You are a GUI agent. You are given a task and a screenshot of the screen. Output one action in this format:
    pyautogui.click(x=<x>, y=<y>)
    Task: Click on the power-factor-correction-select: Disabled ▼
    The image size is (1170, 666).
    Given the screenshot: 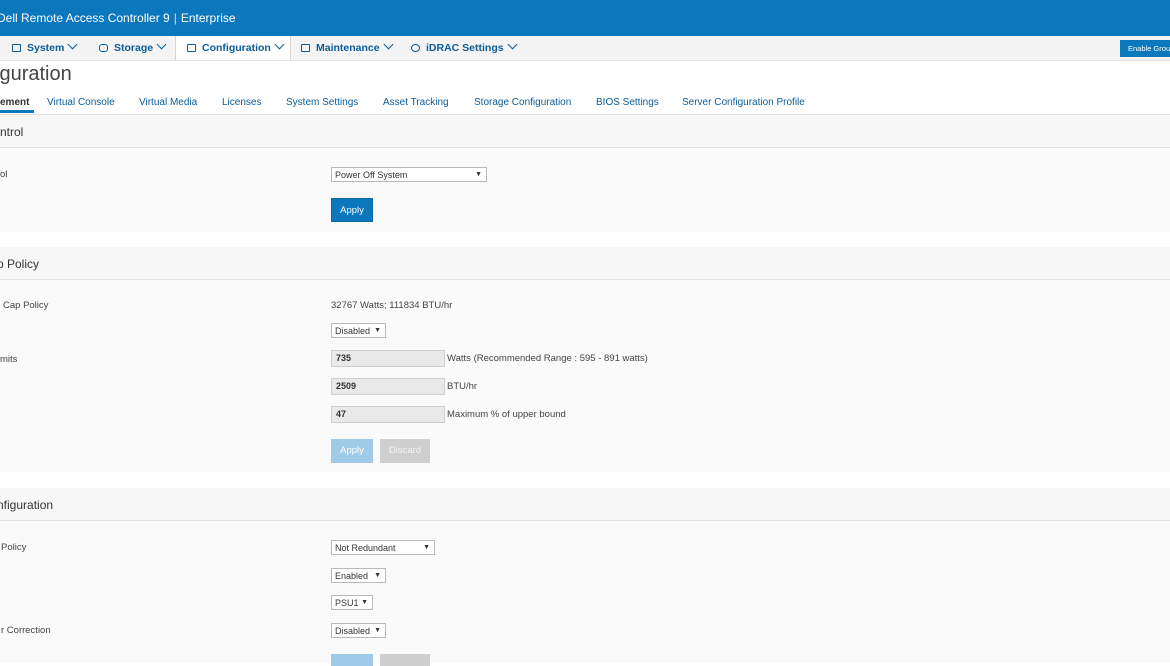 What is the action you would take?
    pyautogui.click(x=358, y=630)
    